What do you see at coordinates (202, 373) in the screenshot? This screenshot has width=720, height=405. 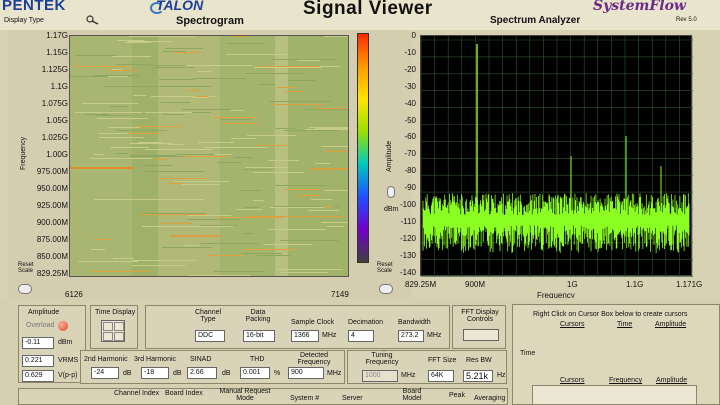 I see `sinad-field: 2.66` at bounding box center [202, 373].